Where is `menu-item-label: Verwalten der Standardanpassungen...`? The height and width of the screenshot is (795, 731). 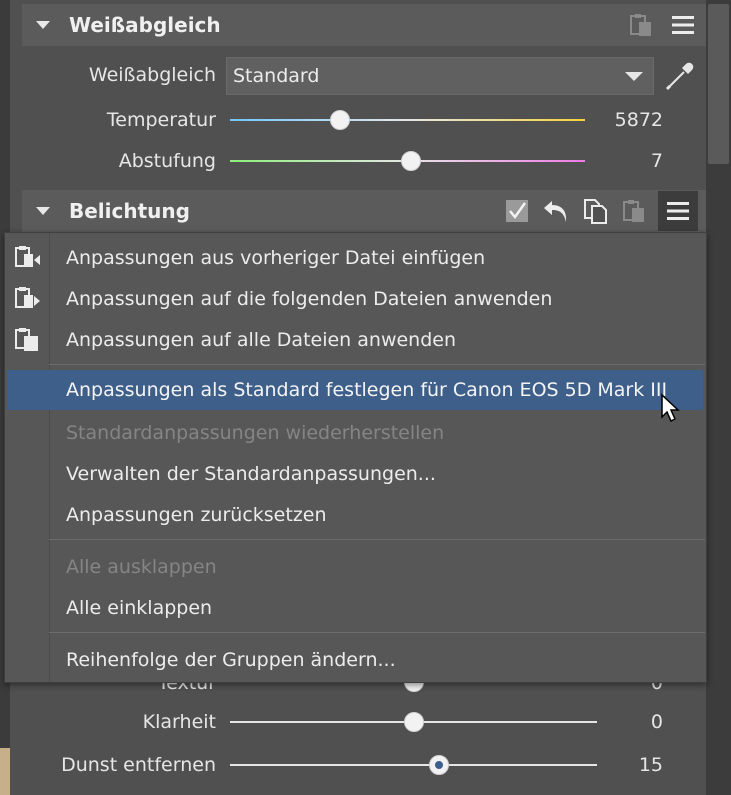 menu-item-label: Verwalten der Standardanpassungen... is located at coordinates (251, 474).